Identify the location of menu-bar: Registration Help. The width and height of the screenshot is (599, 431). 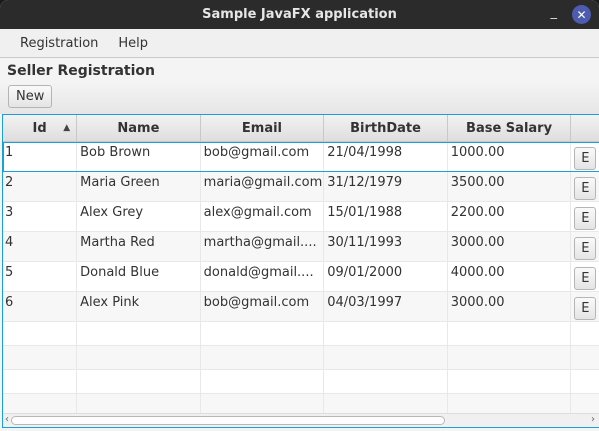
(299, 43).